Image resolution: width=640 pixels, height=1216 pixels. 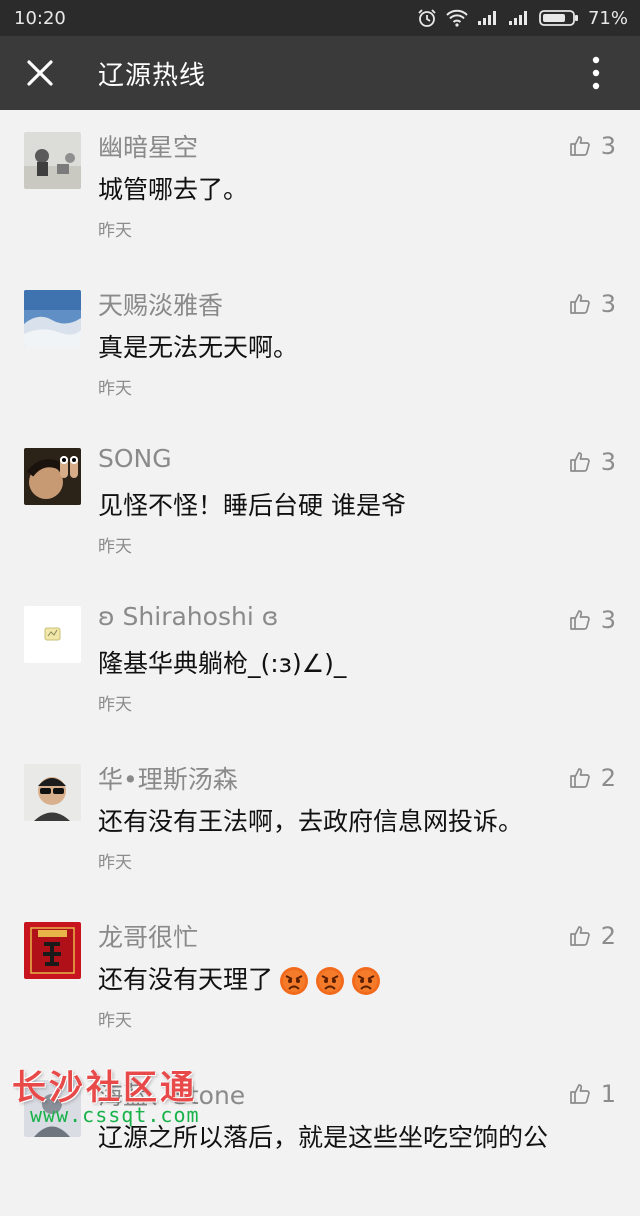 I want to click on close-icon, so click(x=40, y=73).